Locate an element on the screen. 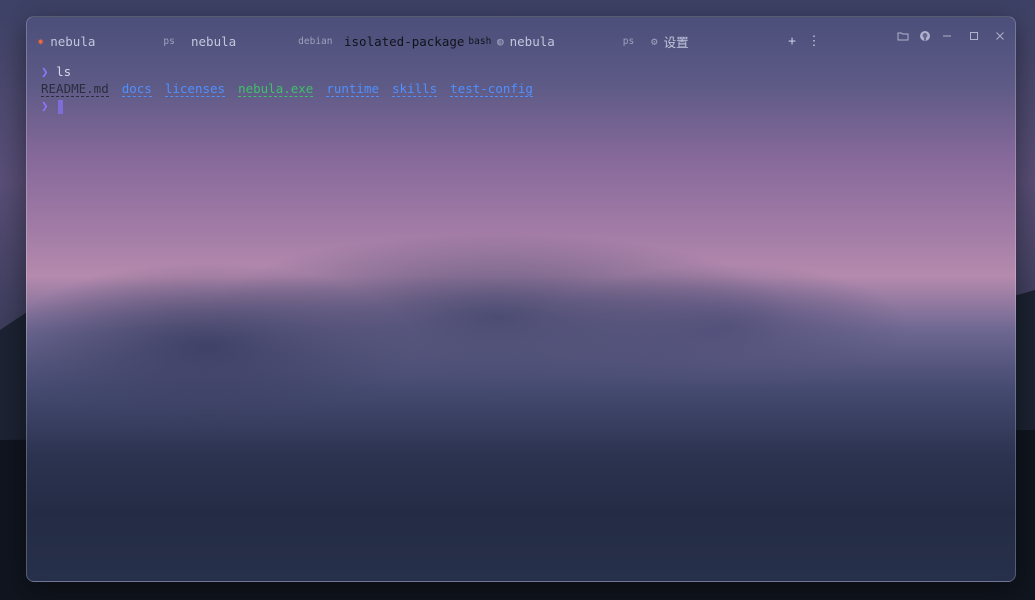  ls-entry-docs: docs is located at coordinates (136, 89).